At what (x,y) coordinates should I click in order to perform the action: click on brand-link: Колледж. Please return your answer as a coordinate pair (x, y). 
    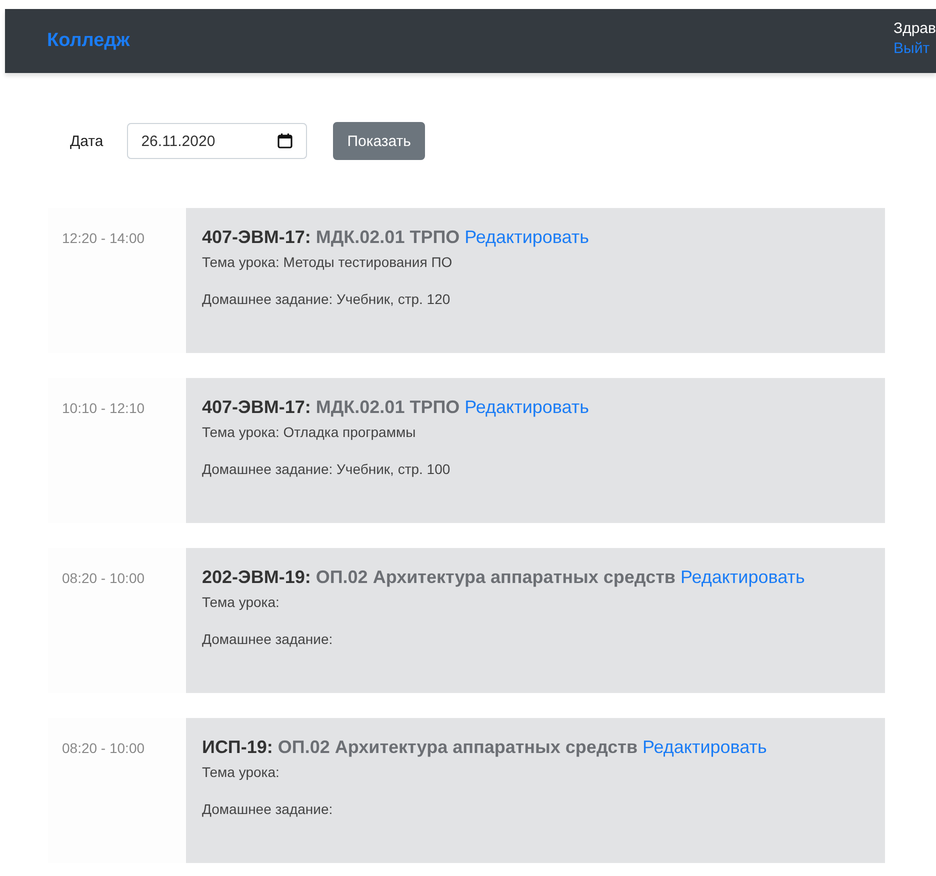
    Looking at the image, I should click on (88, 41).